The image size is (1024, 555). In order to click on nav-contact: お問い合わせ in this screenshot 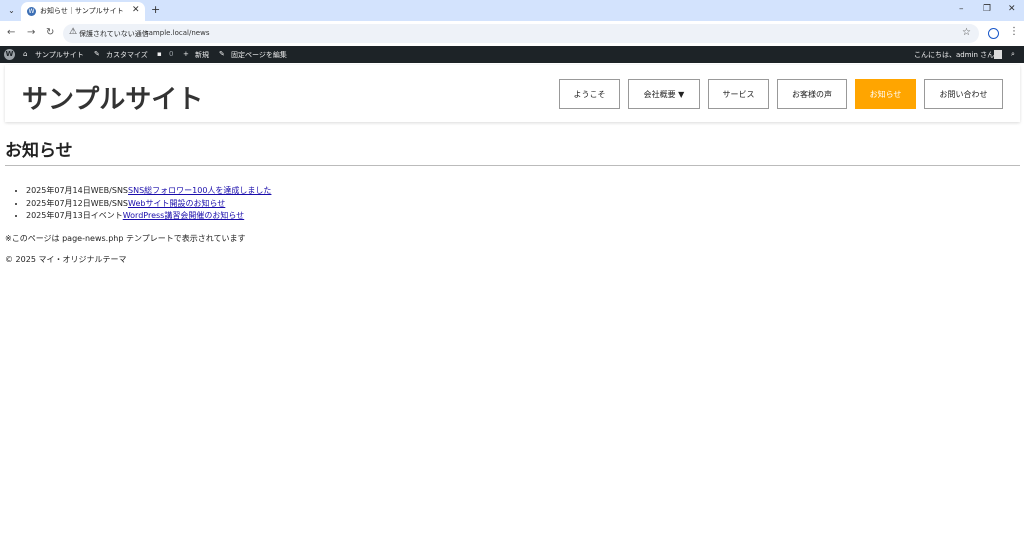, I will do `click(963, 94)`.